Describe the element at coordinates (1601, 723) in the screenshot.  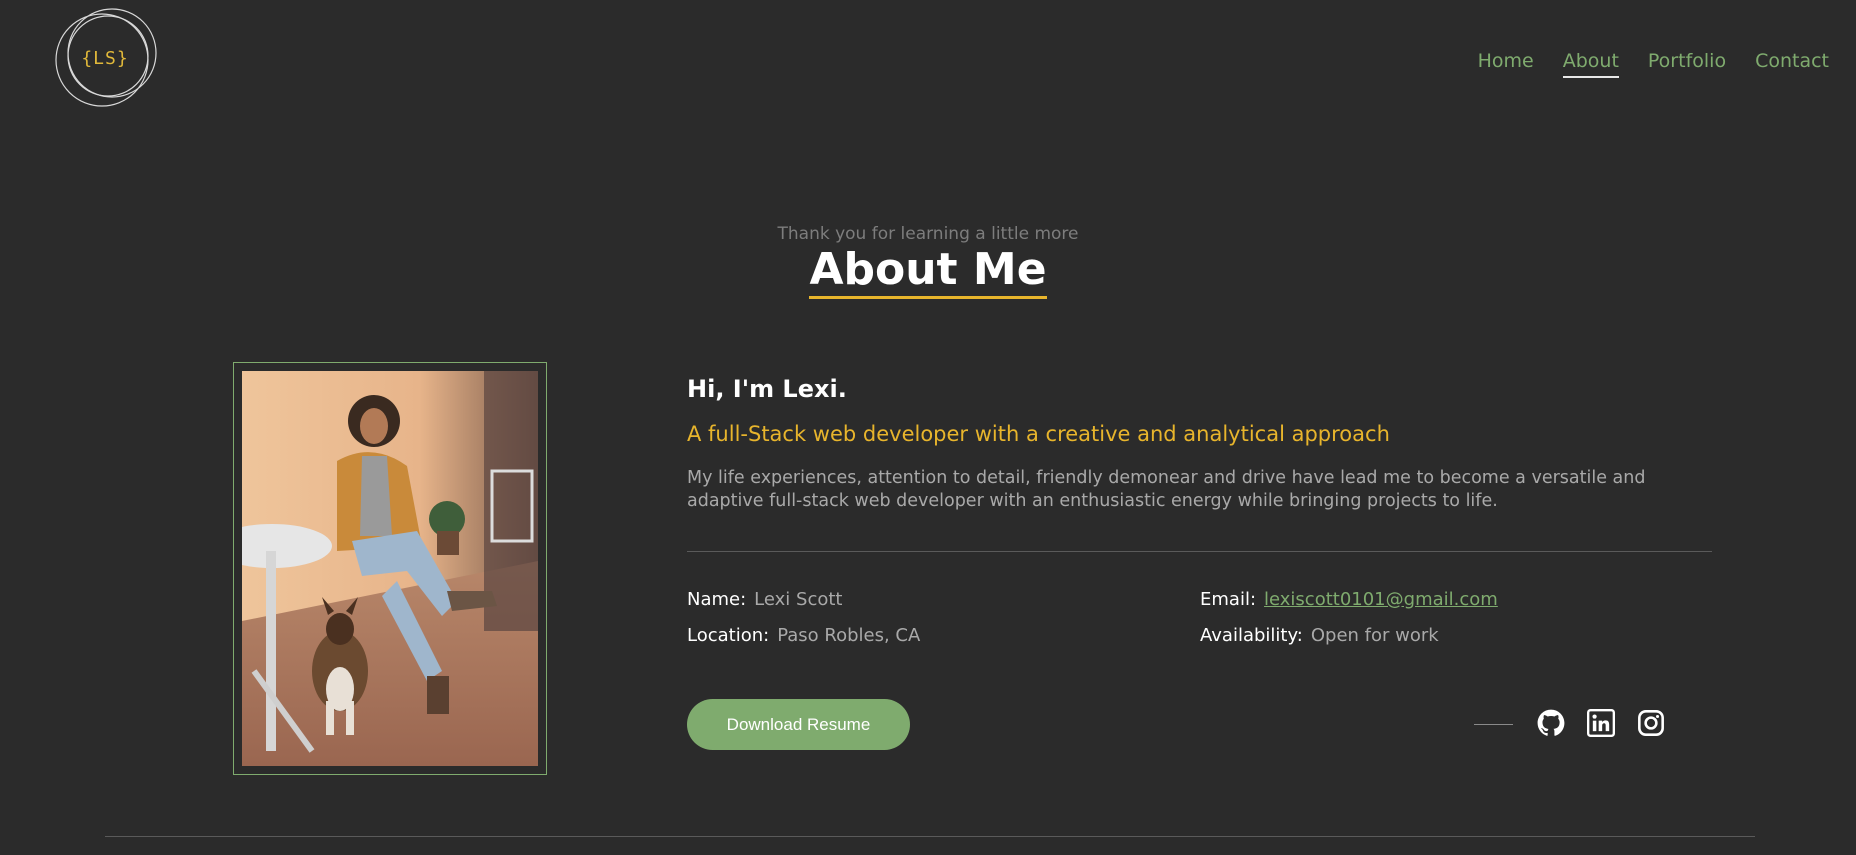
I see `linkedin-icon` at that location.